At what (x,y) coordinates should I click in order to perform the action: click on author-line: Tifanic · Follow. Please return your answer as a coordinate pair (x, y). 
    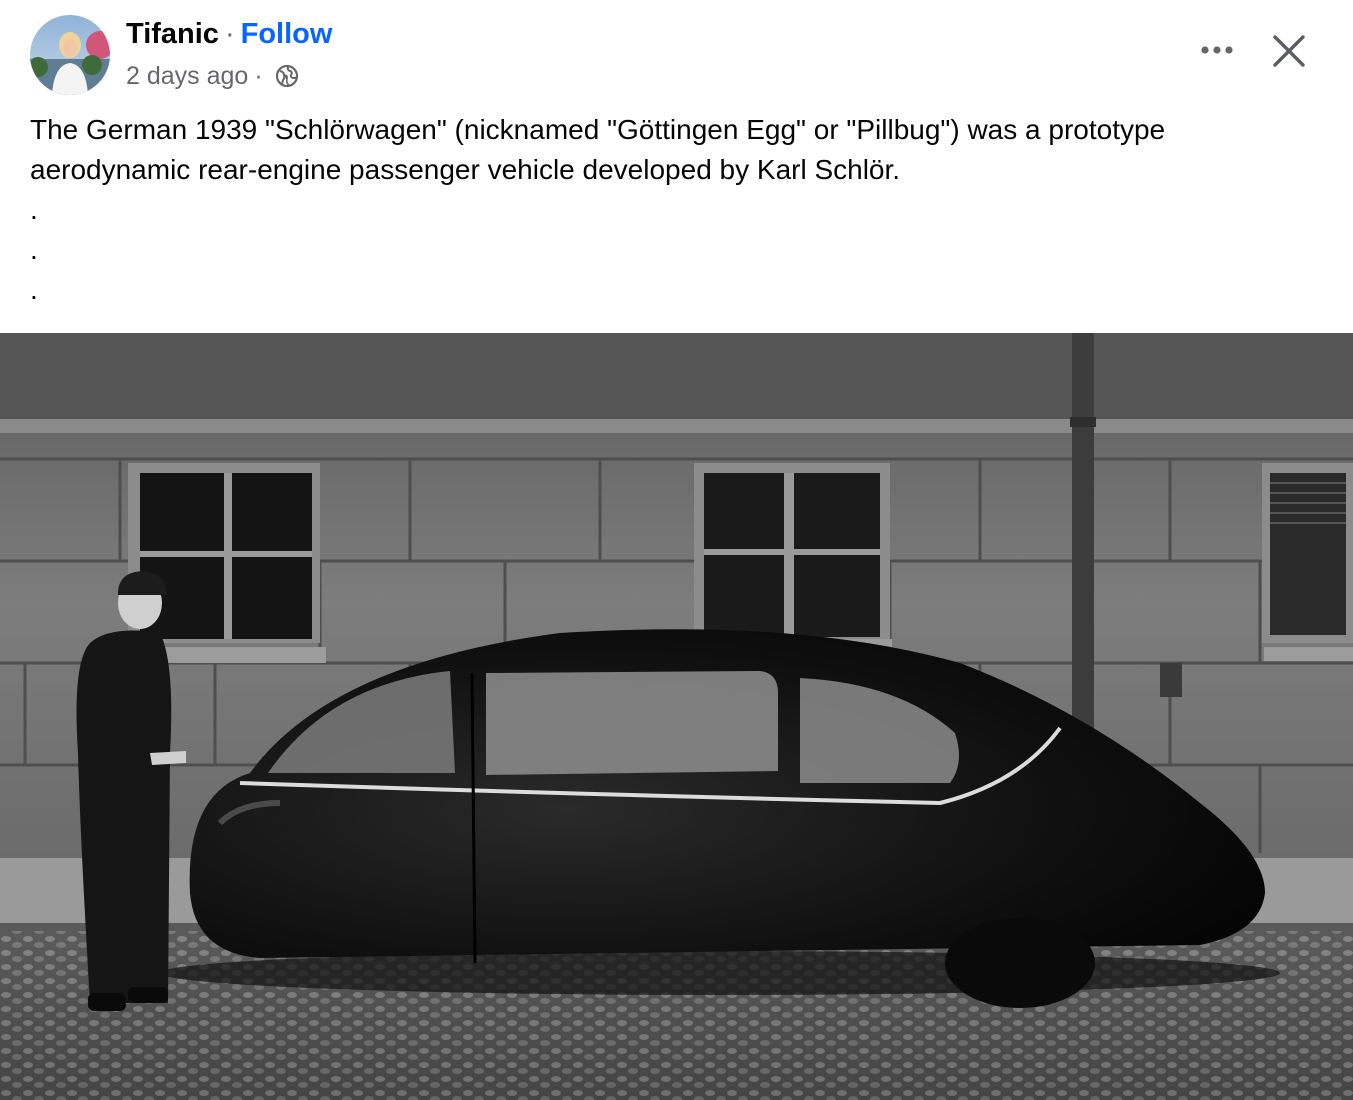
    Looking at the image, I should click on (229, 34).